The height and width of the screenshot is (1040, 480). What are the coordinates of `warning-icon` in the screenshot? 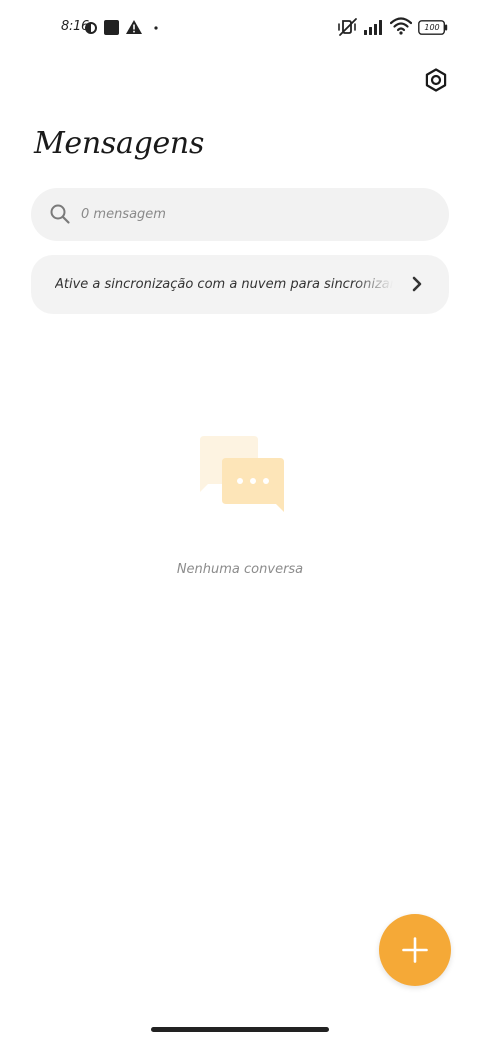 It's located at (134, 27).